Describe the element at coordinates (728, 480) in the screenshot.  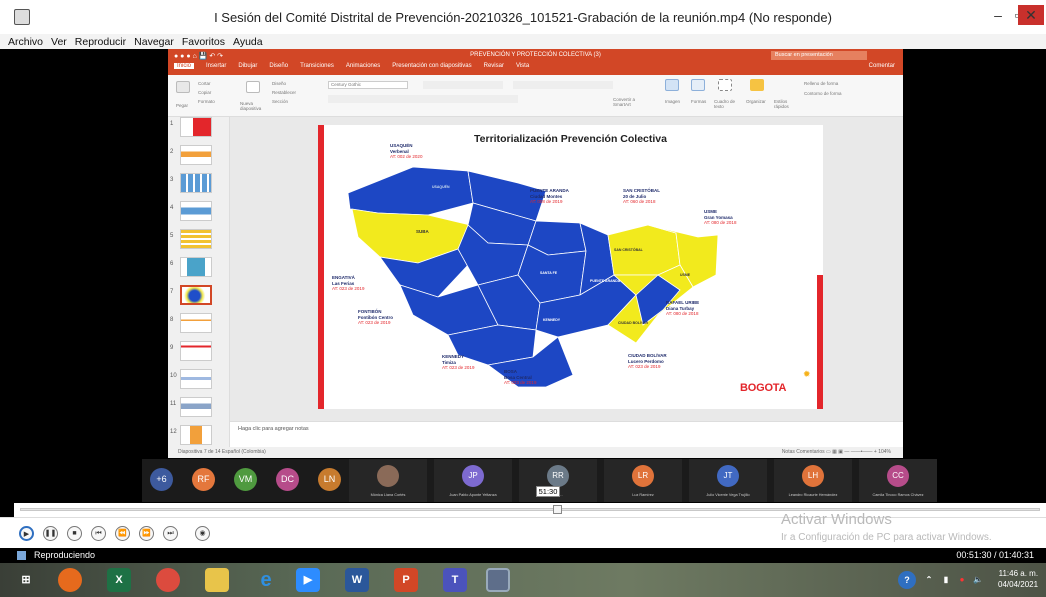
I see `participant-tile: JT Julio Vicente Vega Trujillo` at that location.